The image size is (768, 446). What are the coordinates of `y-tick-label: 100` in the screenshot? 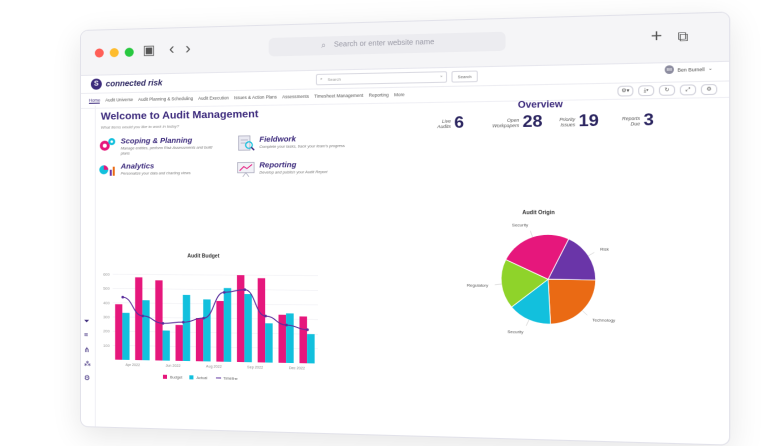 It's located at (106, 345).